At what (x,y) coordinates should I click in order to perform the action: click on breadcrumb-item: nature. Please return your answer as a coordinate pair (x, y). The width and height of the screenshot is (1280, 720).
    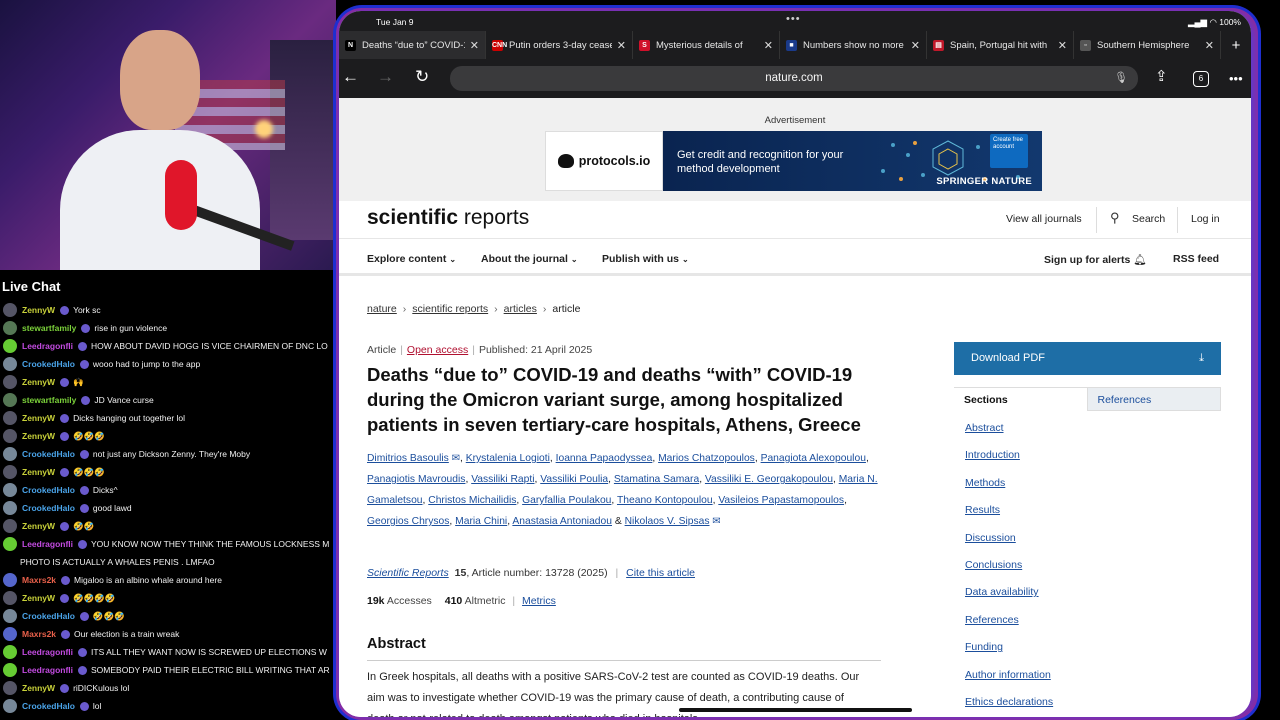
    Looking at the image, I should click on (382, 309).